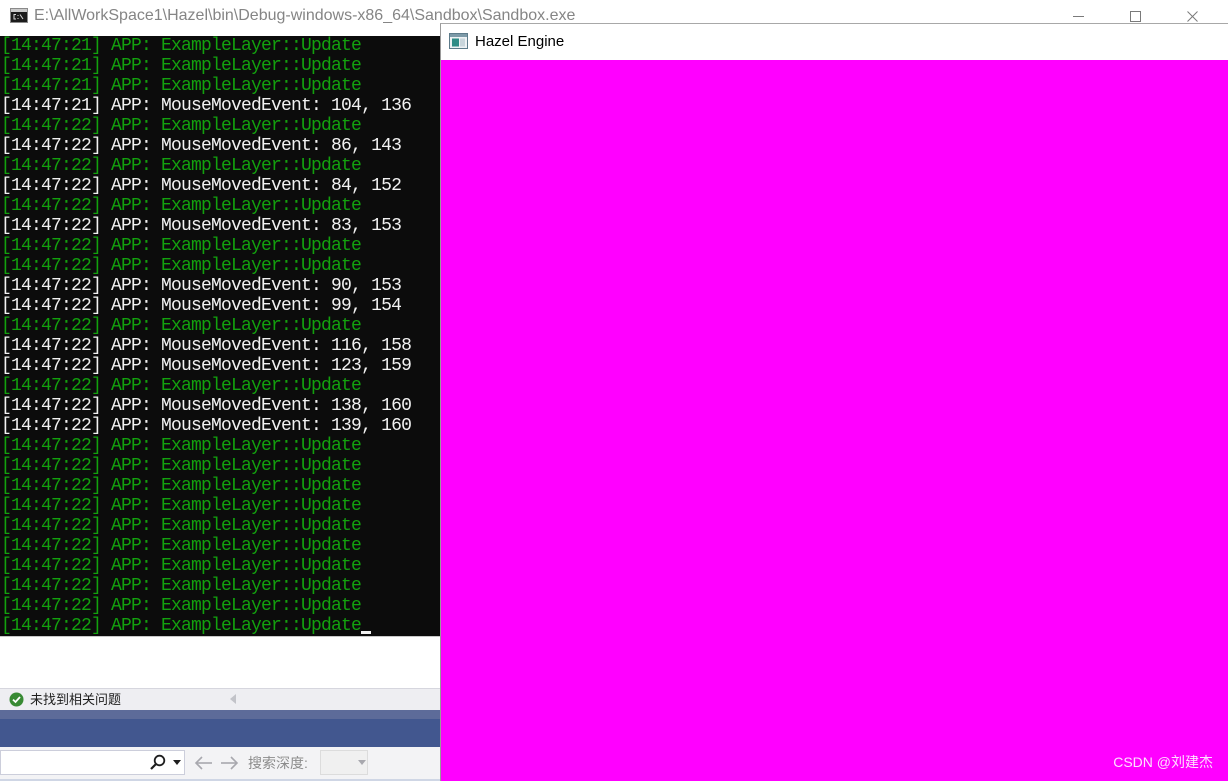  I want to click on search-icon, so click(157, 762).